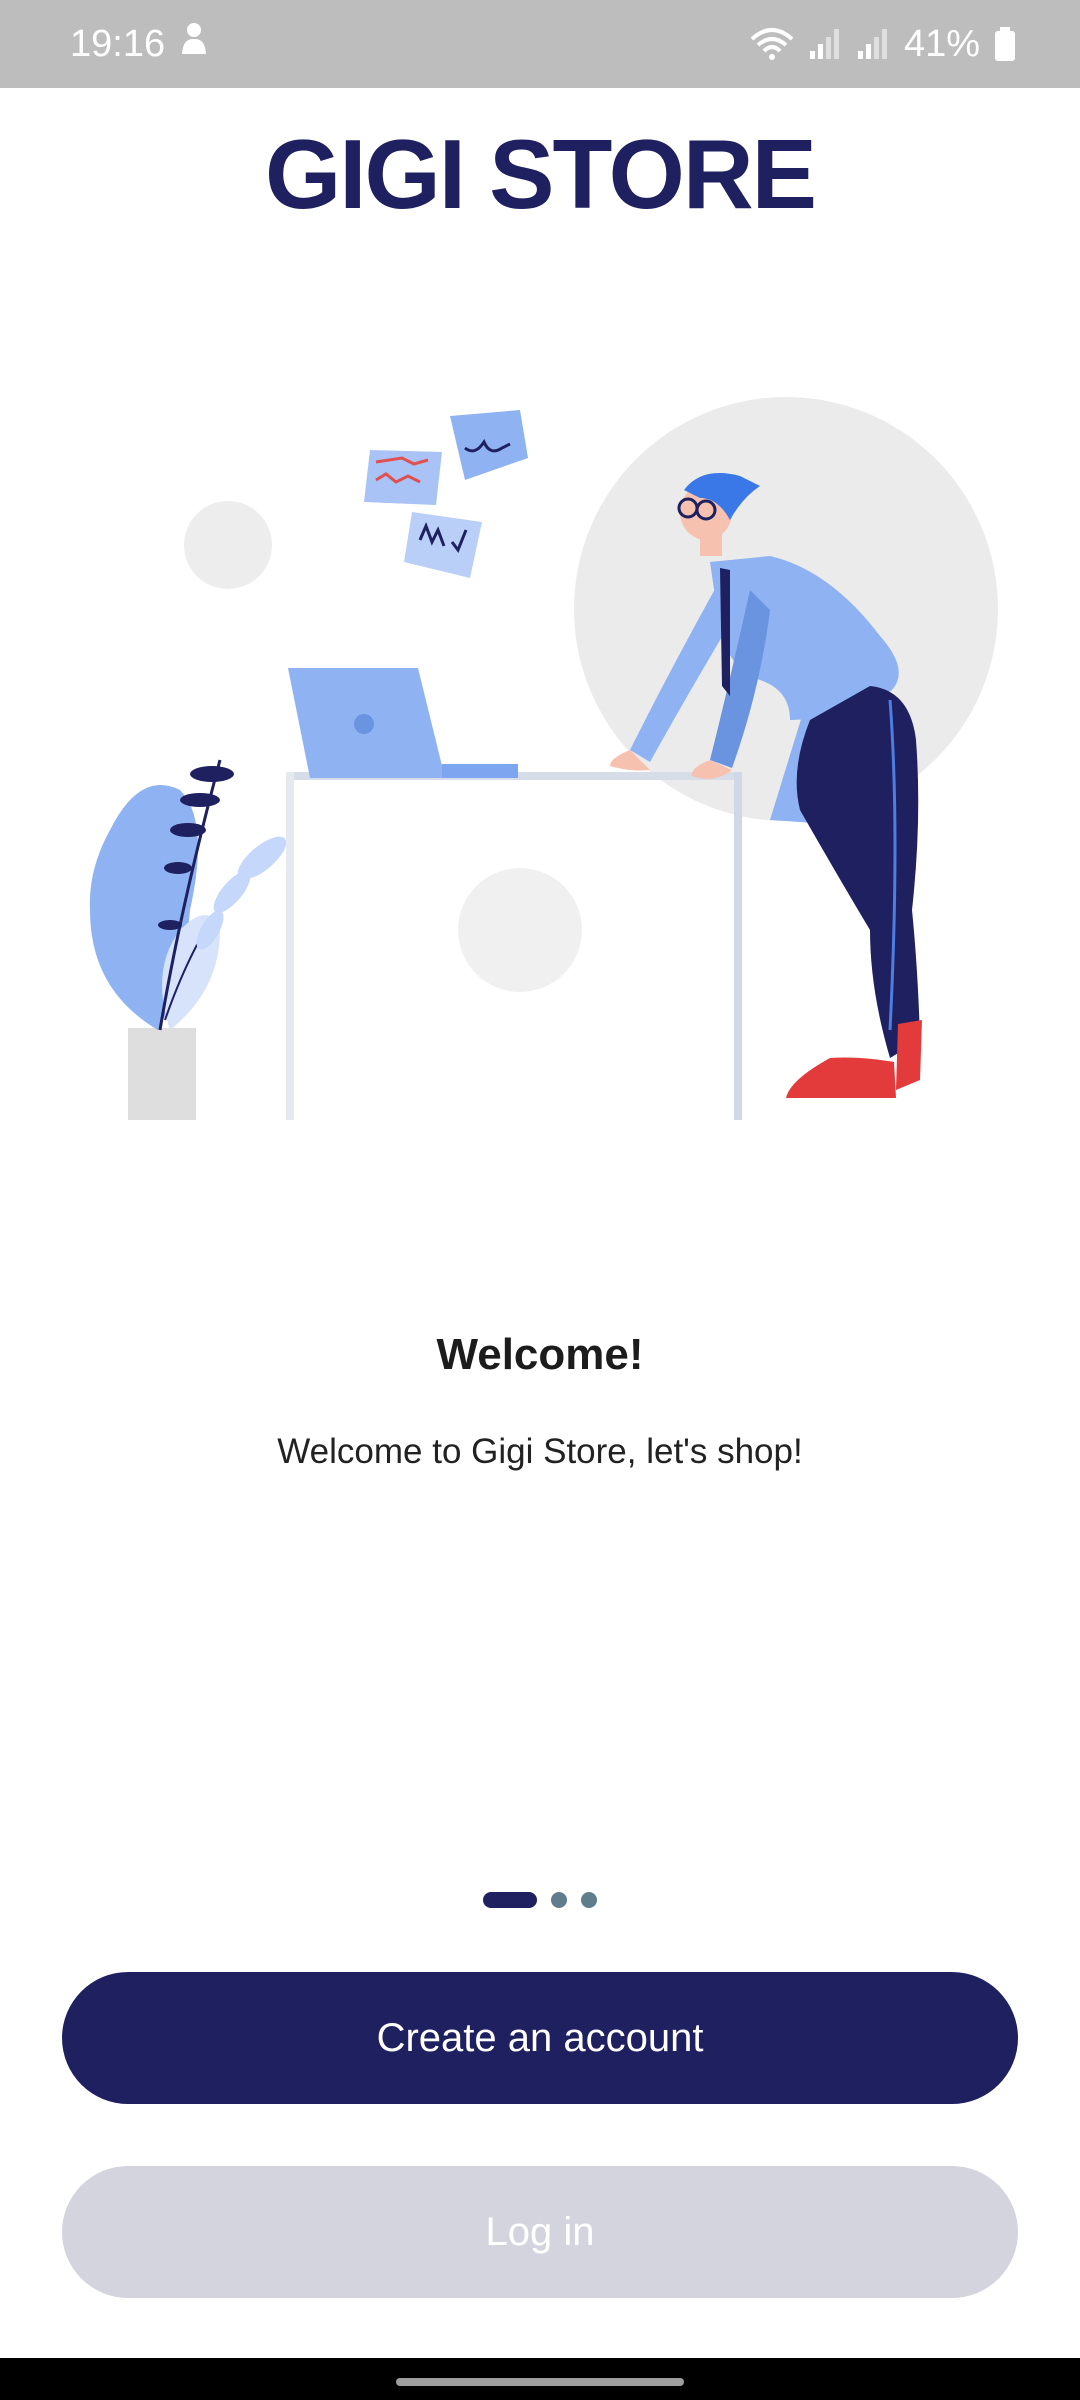 The height and width of the screenshot is (2400, 1080). I want to click on battery-text: 41%, so click(941, 43).